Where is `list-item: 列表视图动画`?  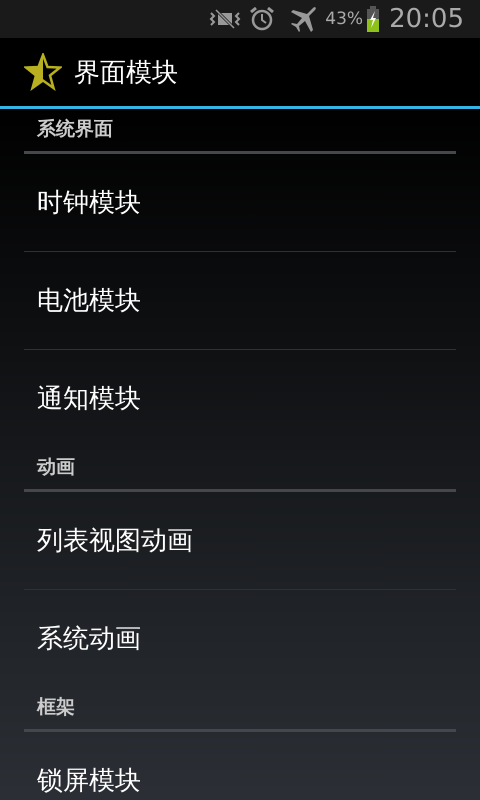 list-item: 列表视图动画 is located at coordinates (240, 541).